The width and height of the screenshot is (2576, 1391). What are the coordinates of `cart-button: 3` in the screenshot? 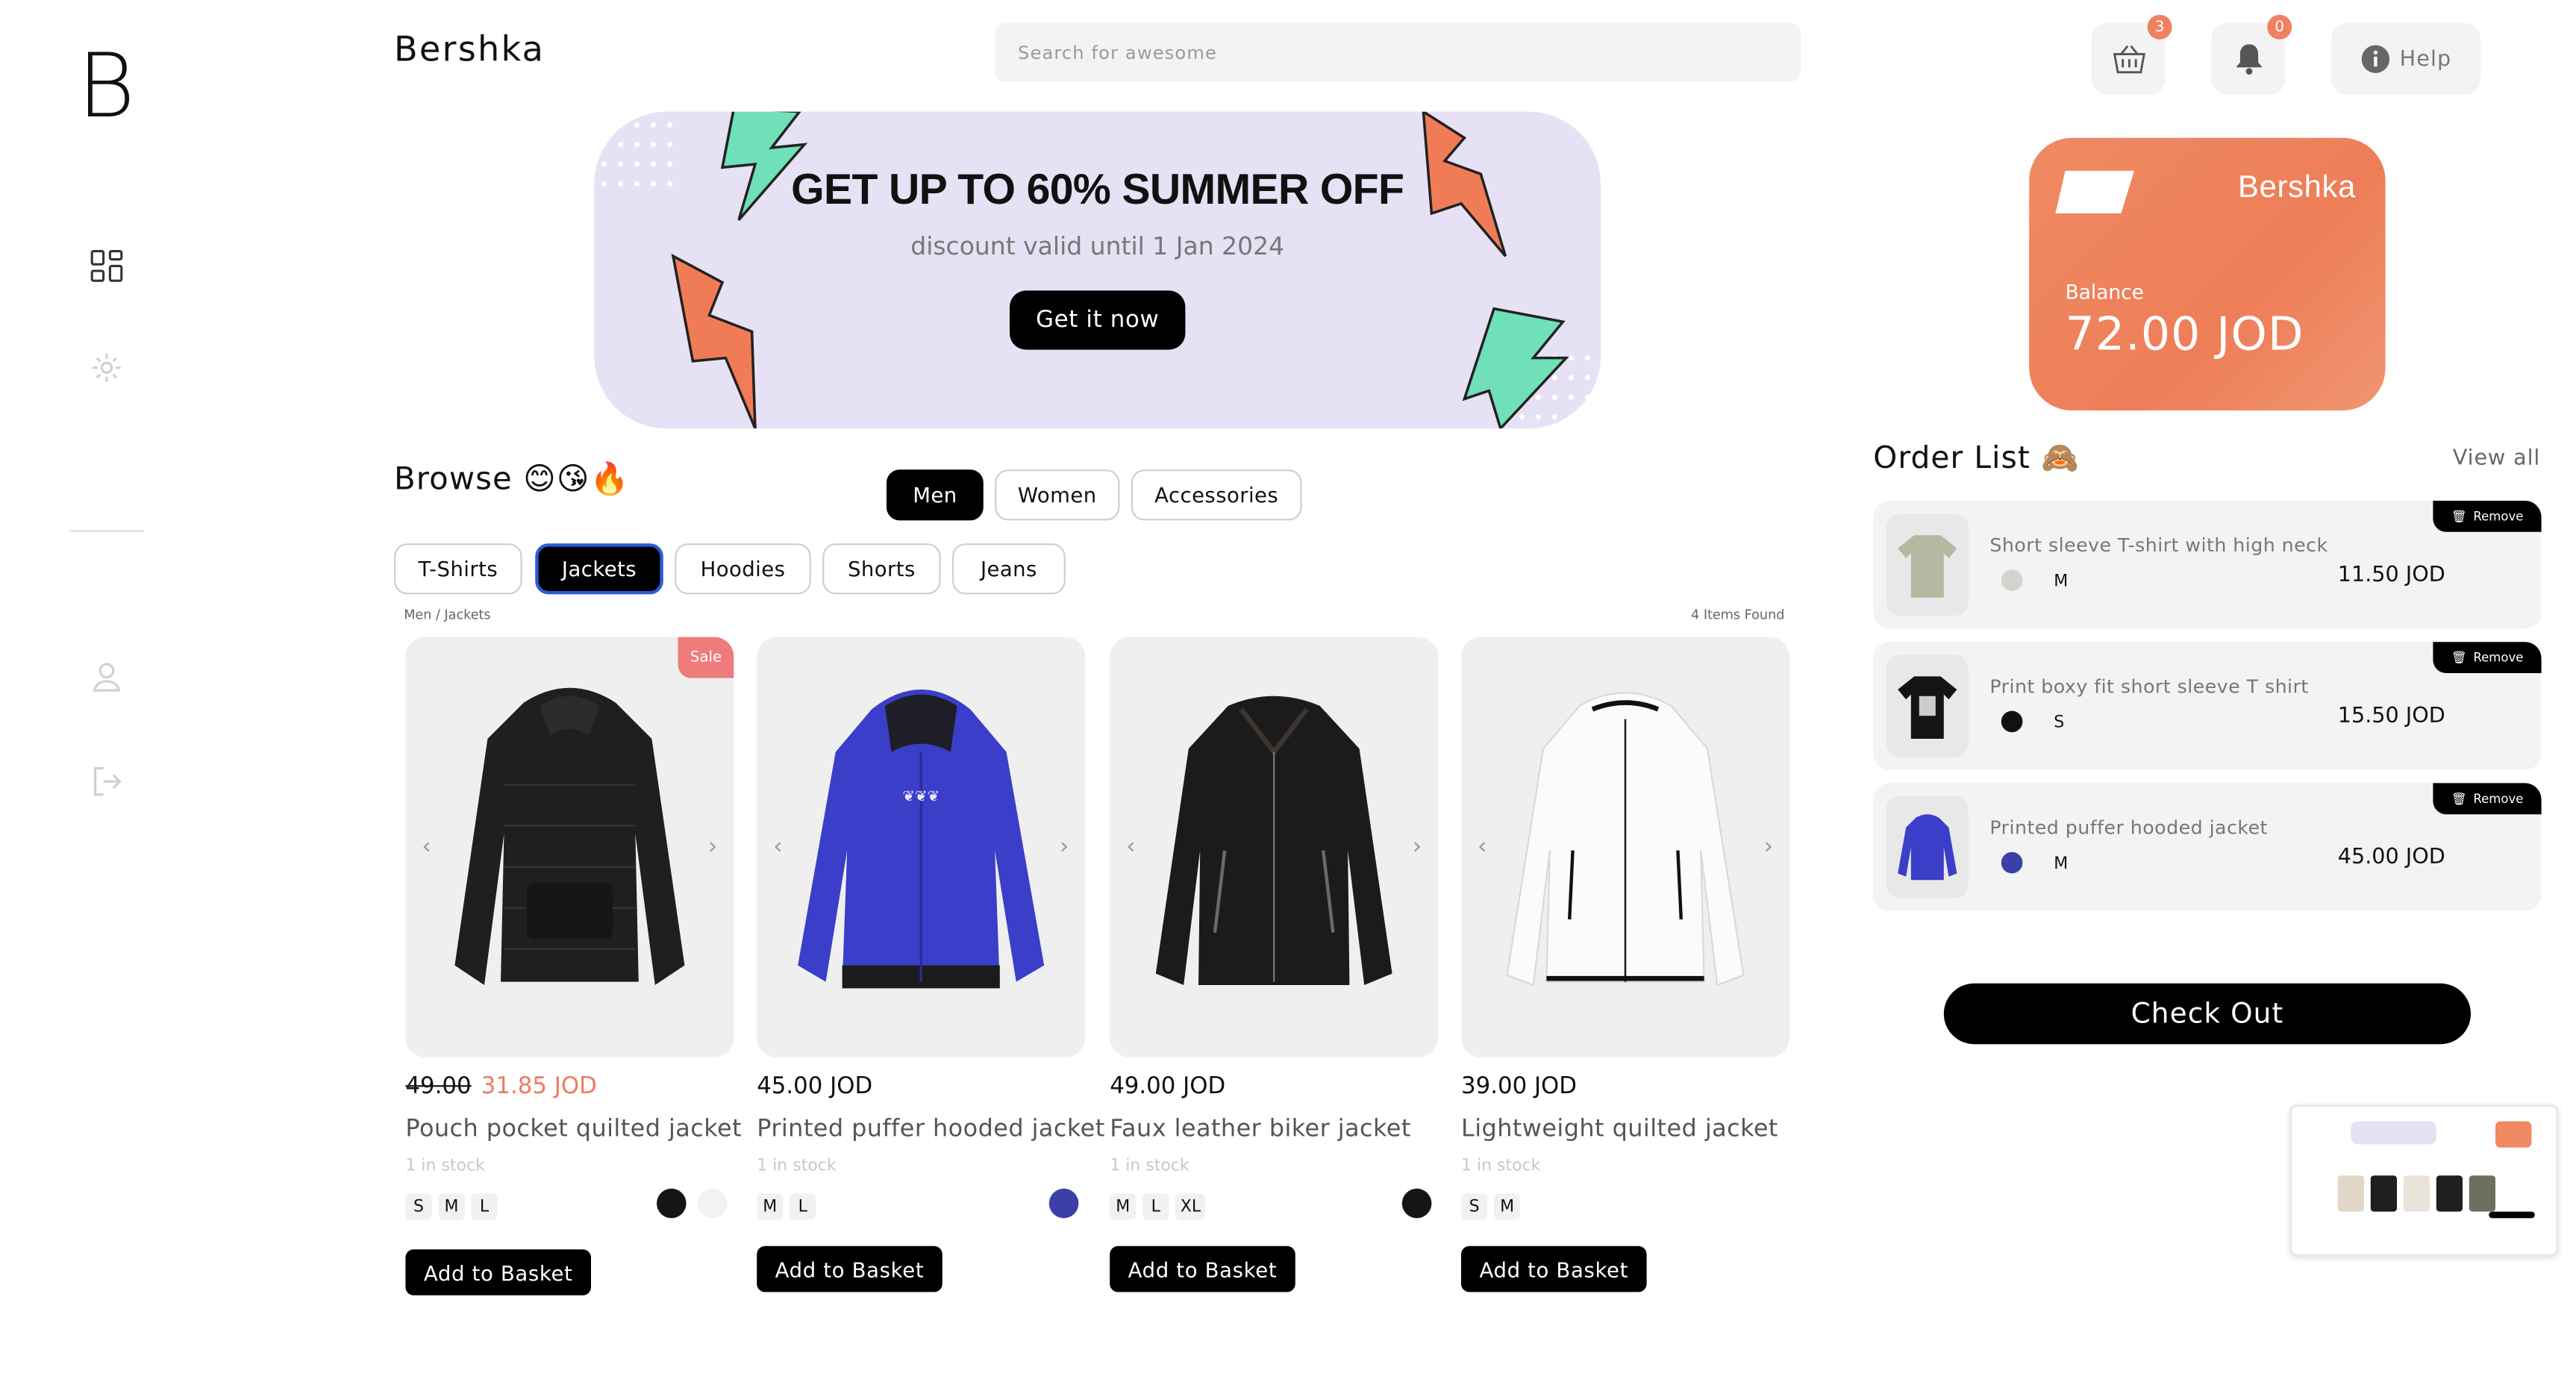 It's located at (2131, 55).